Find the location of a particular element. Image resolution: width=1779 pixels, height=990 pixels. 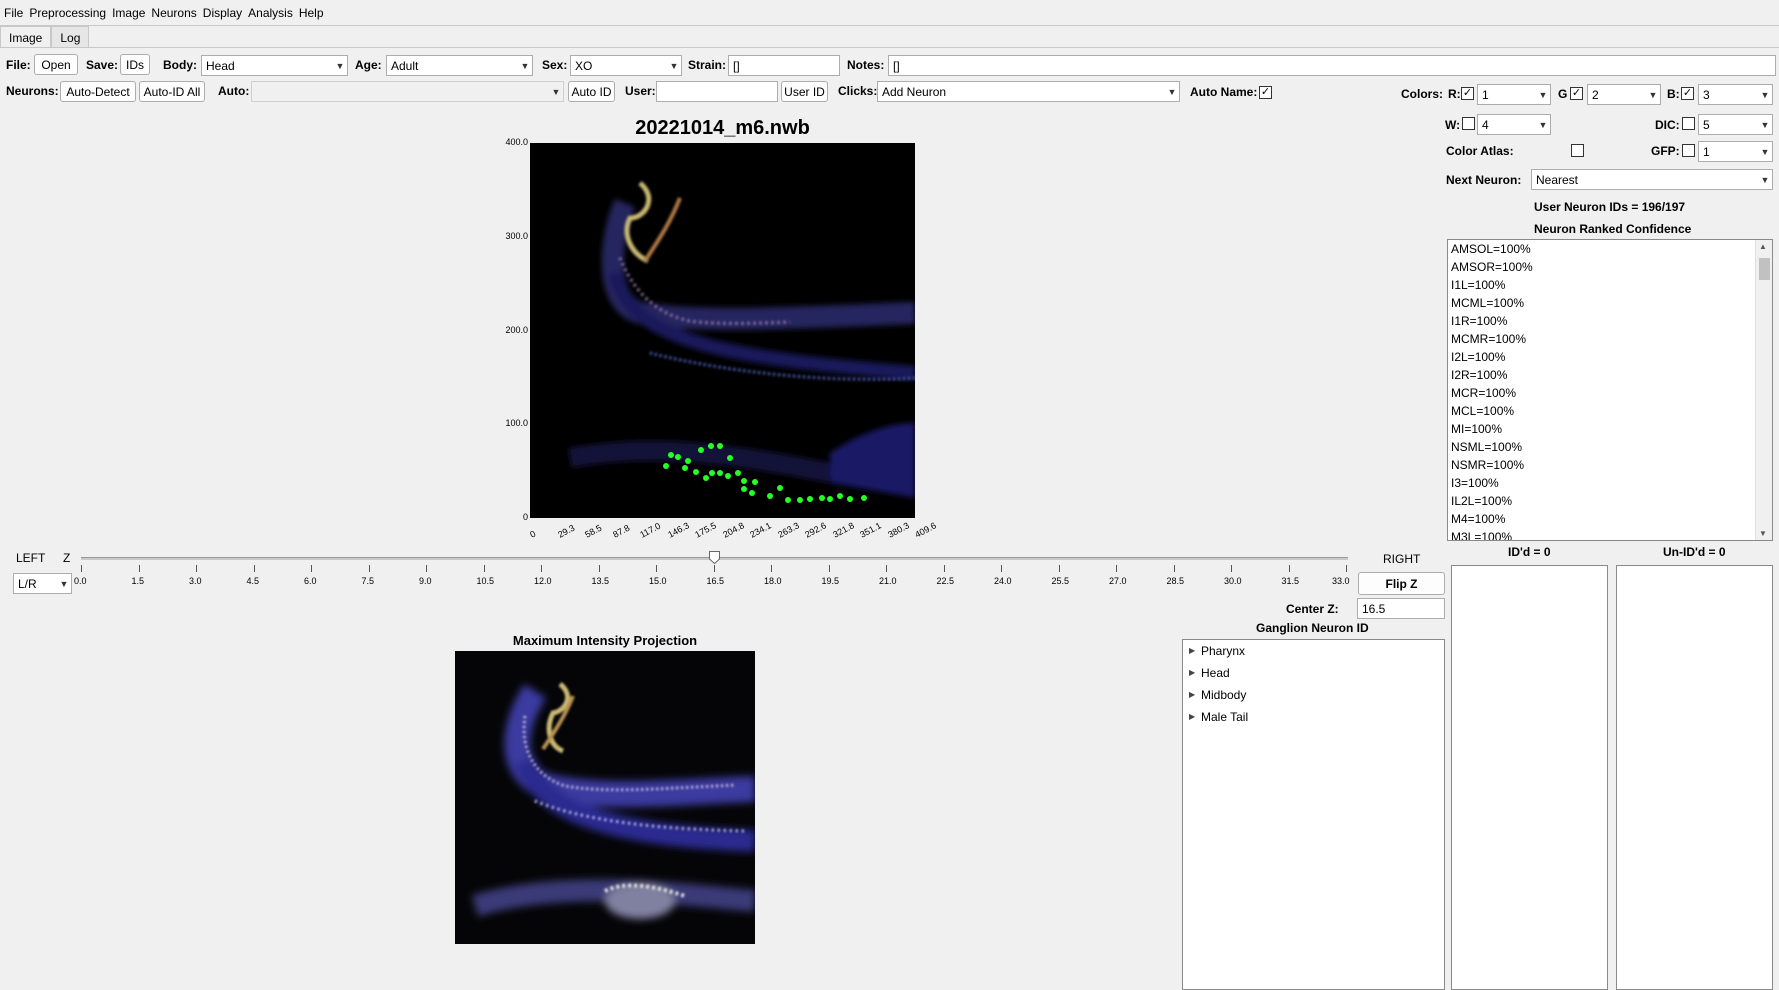

mip-image is located at coordinates (606, 797).